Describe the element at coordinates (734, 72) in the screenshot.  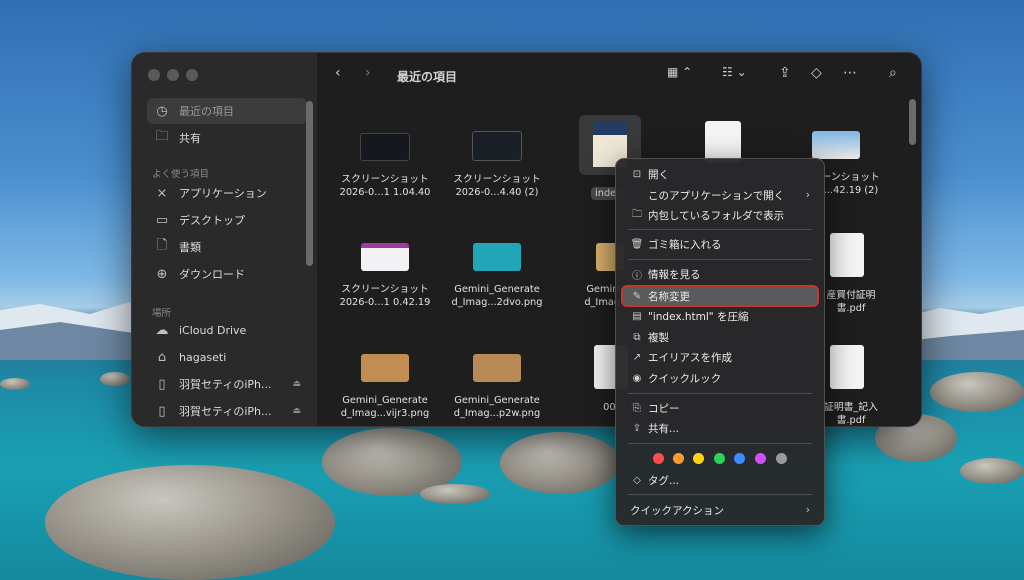
I see `group-by-icon: ☷ ⌄` at that location.